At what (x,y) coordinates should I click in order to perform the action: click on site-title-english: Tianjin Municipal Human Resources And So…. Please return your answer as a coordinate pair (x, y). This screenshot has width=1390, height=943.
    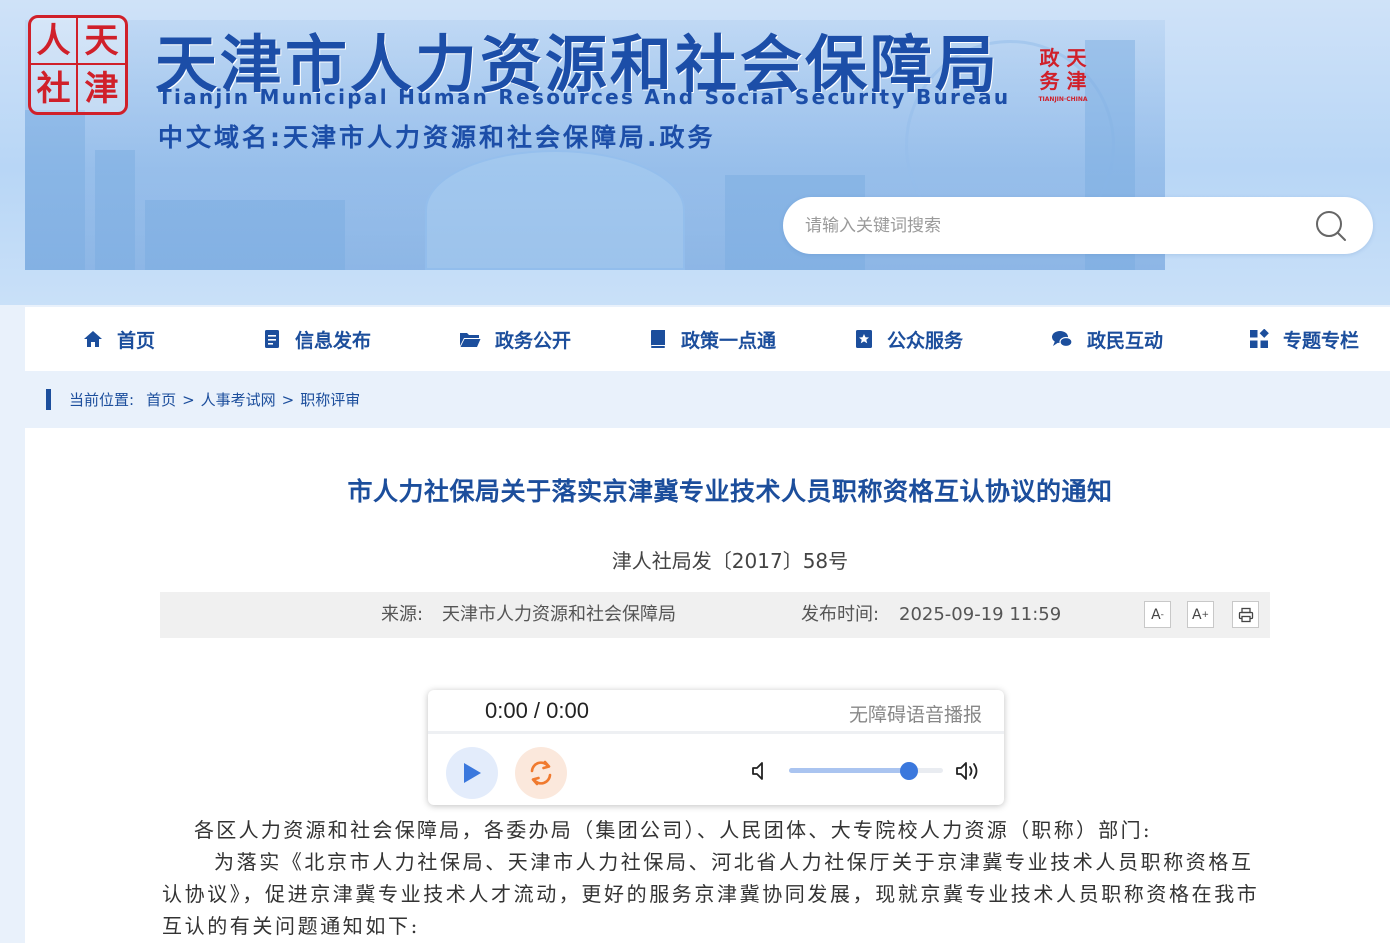
    Looking at the image, I should click on (584, 97).